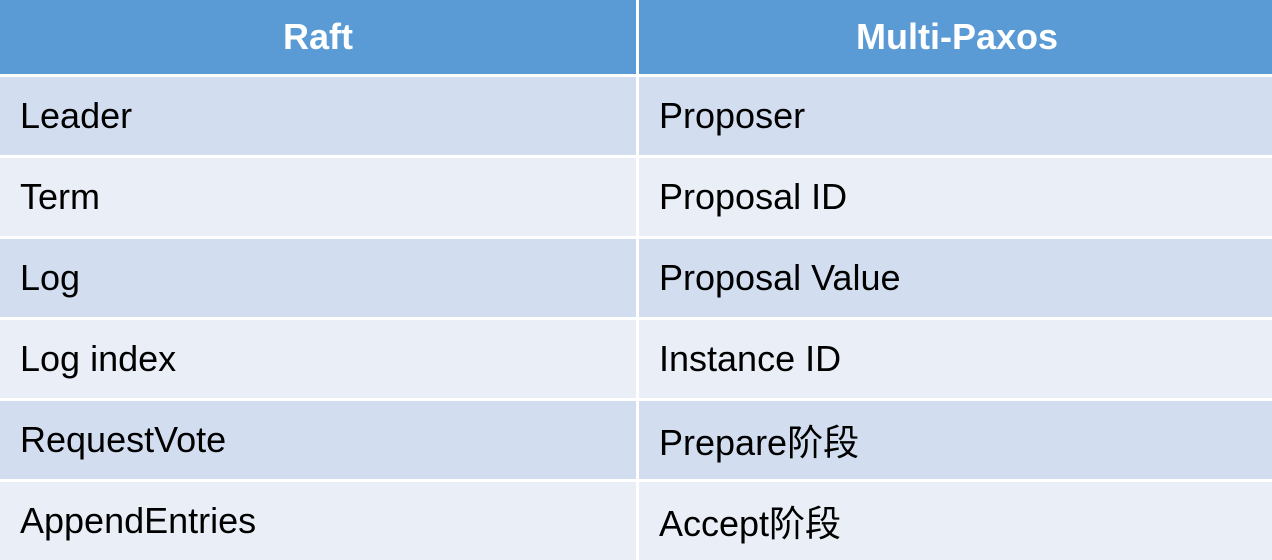 The width and height of the screenshot is (1272, 560). What do you see at coordinates (318, 116) in the screenshot?
I see `cell-raft: Leader` at bounding box center [318, 116].